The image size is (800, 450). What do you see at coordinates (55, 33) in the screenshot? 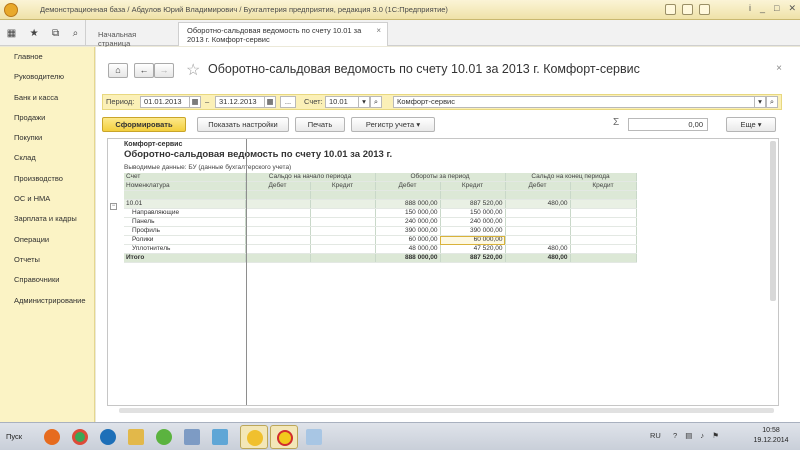
I see `history-icon: ⧉` at bounding box center [55, 33].